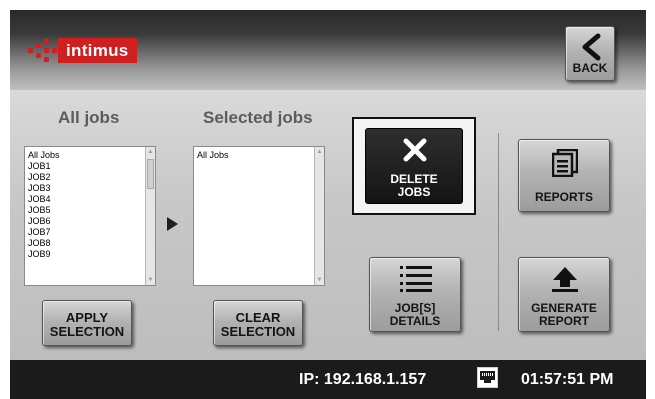  What do you see at coordinates (363, 379) in the screenshot?
I see `ip-address: IP: 192.168.1.157` at bounding box center [363, 379].